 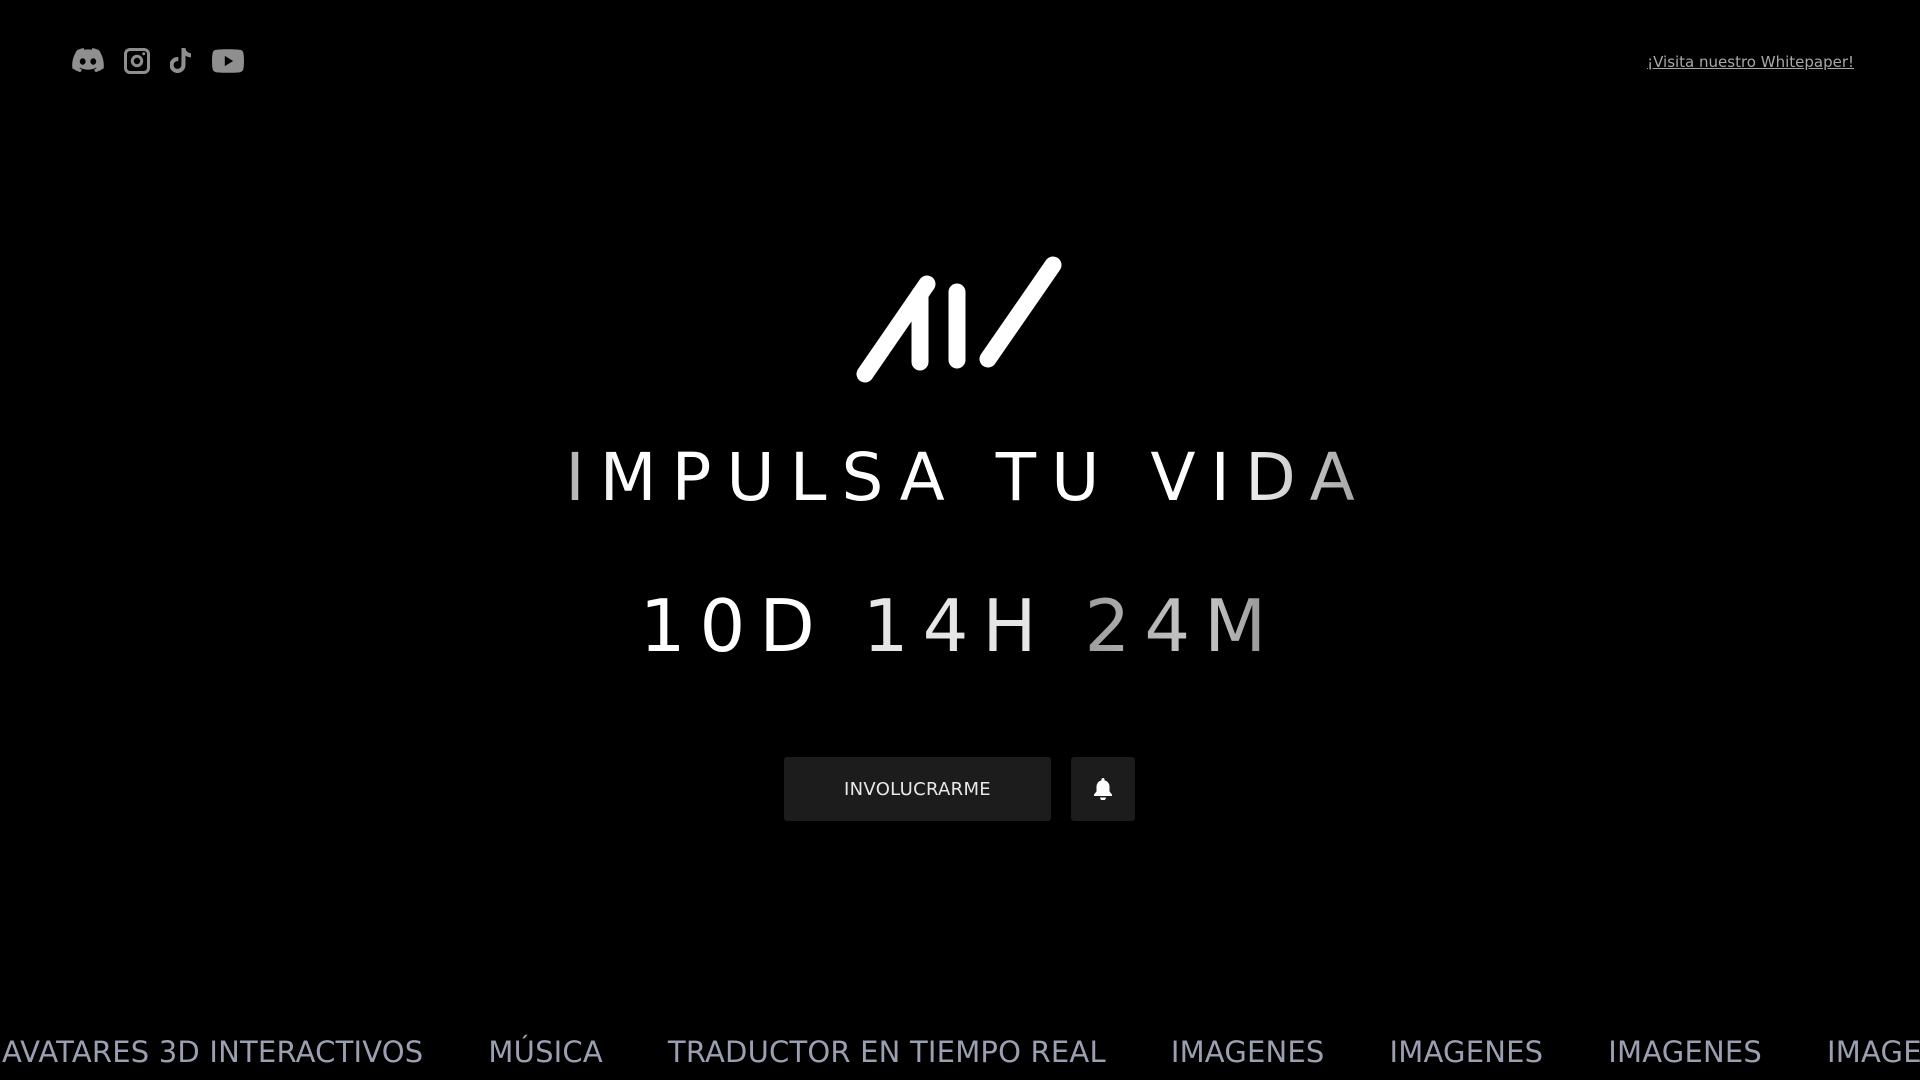 I want to click on tiktok-icon, so click(x=180, y=61).